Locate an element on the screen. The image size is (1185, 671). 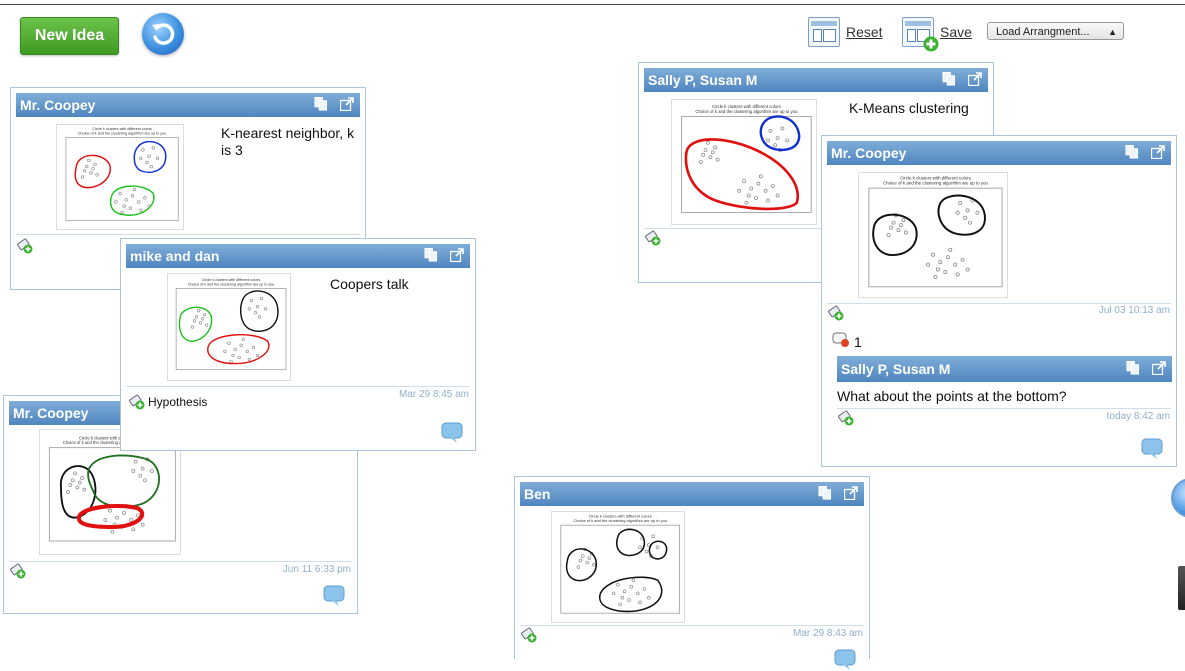
card-header: Ben is located at coordinates (692, 494).